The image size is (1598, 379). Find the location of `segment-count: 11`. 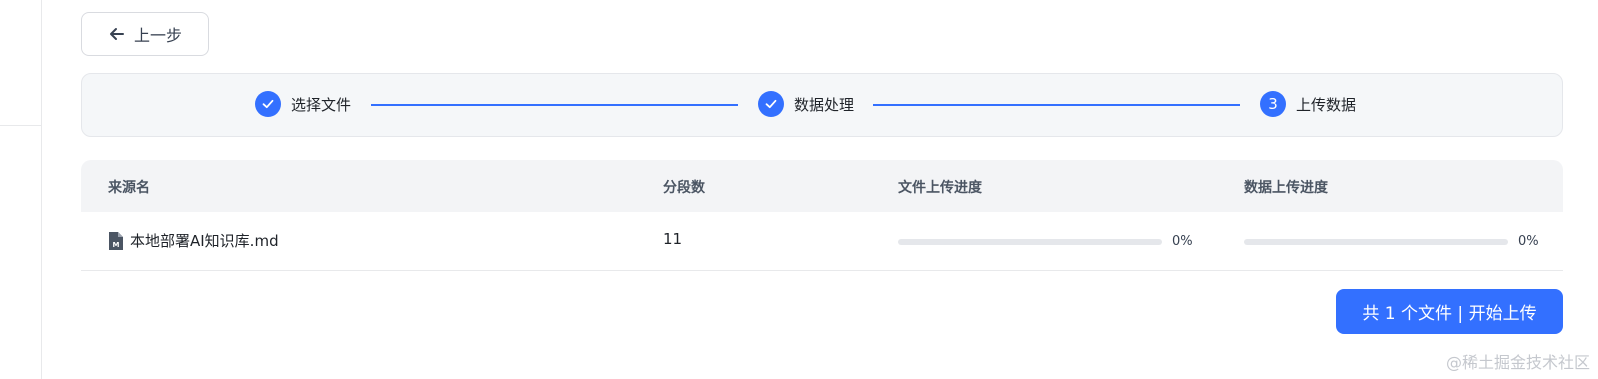

segment-count: 11 is located at coordinates (673, 239).